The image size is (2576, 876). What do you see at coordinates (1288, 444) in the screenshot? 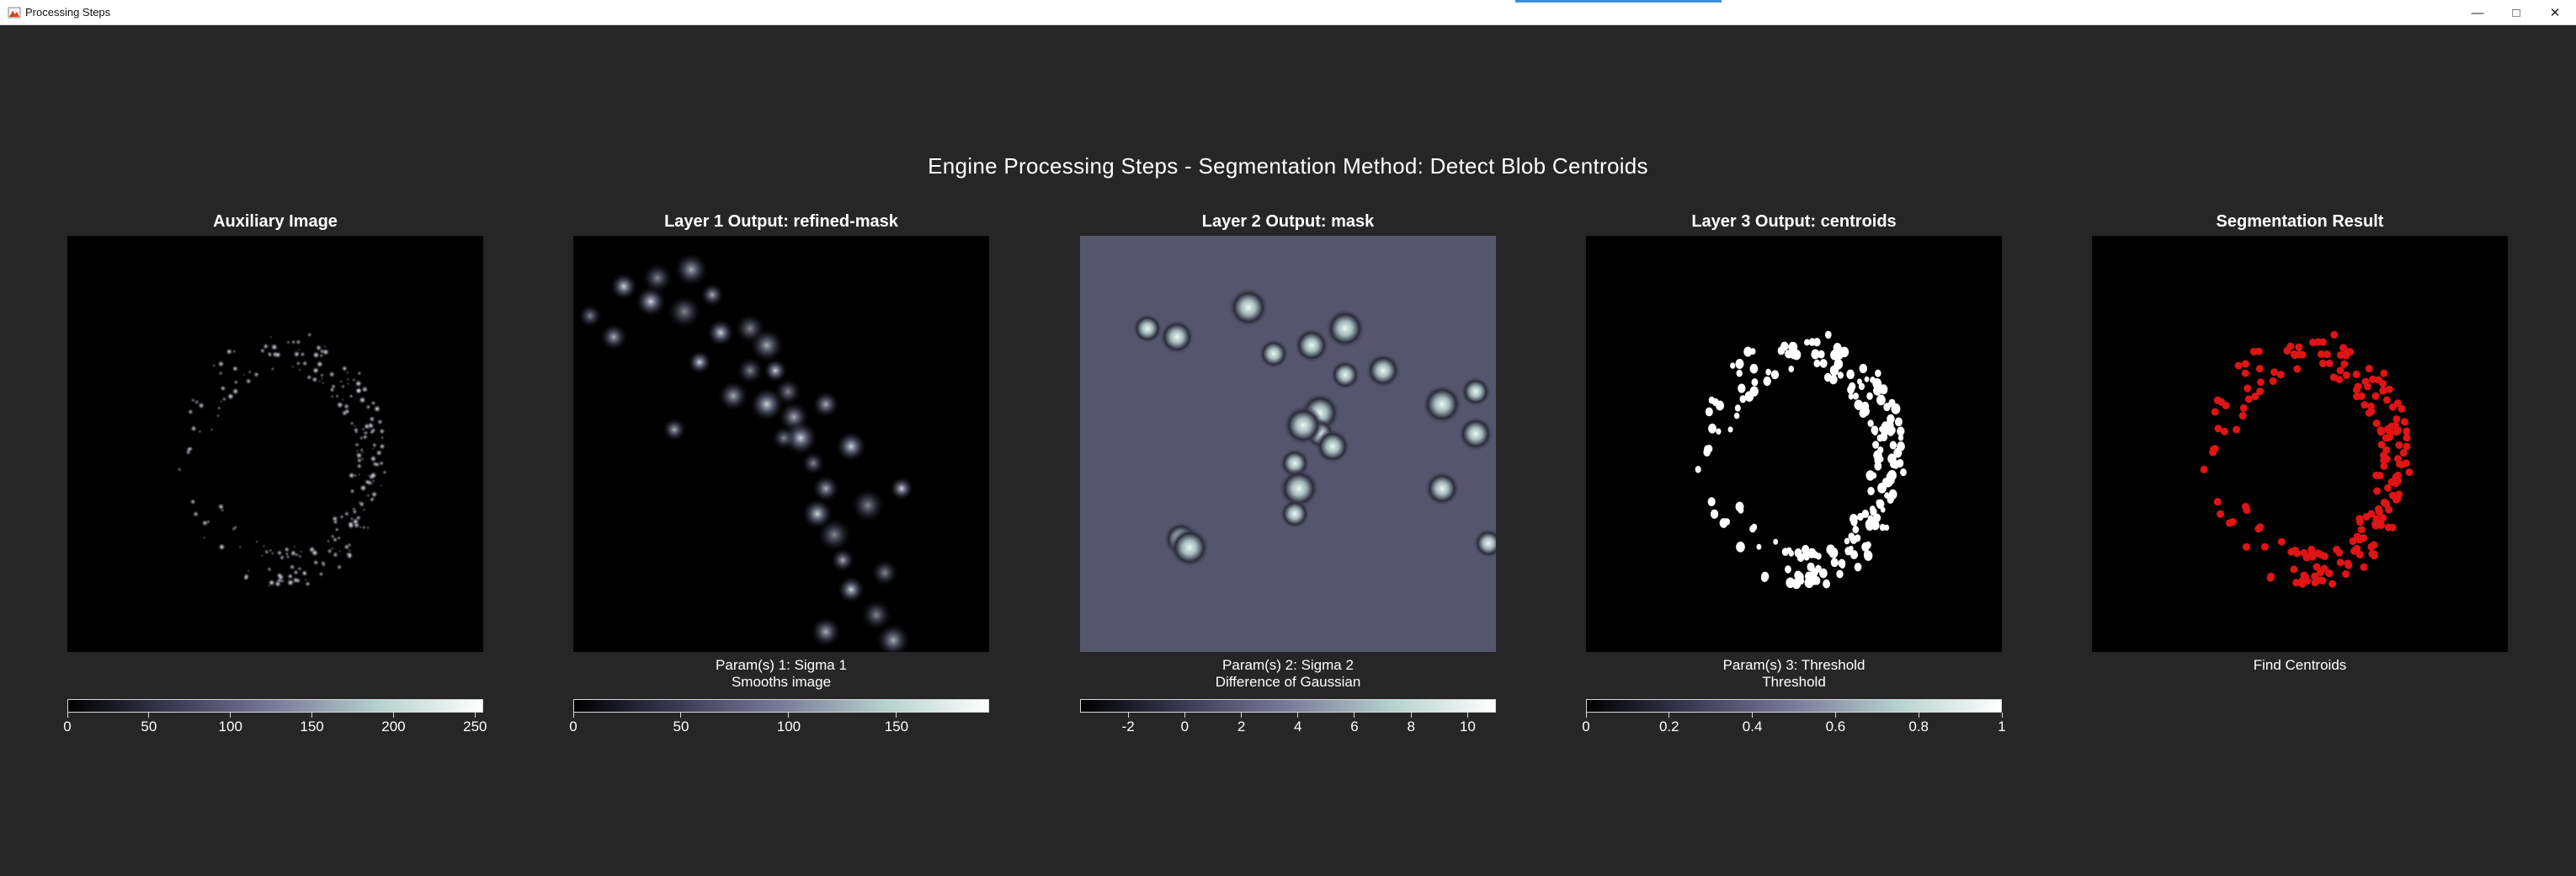
I see `layer2-mask-image` at bounding box center [1288, 444].